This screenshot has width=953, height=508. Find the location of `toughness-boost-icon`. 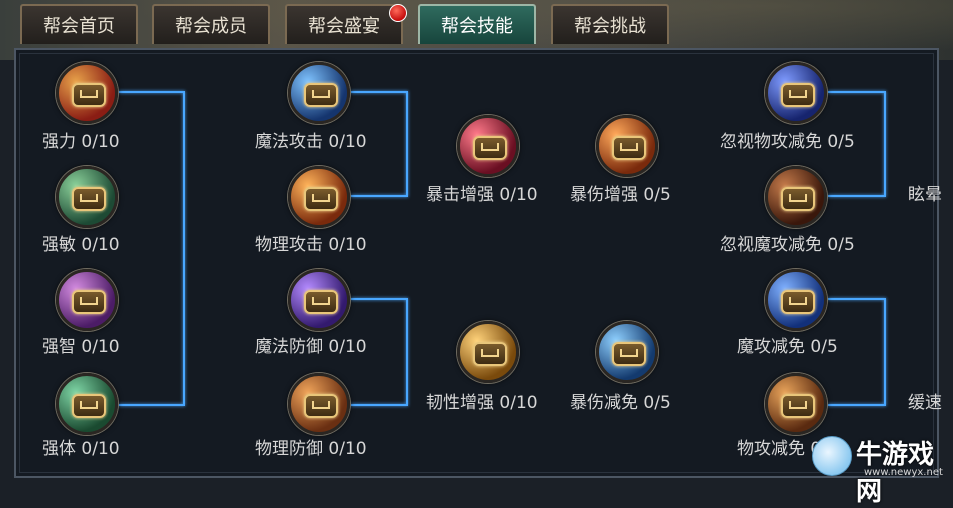

toughness-boost-icon is located at coordinates (488, 352).